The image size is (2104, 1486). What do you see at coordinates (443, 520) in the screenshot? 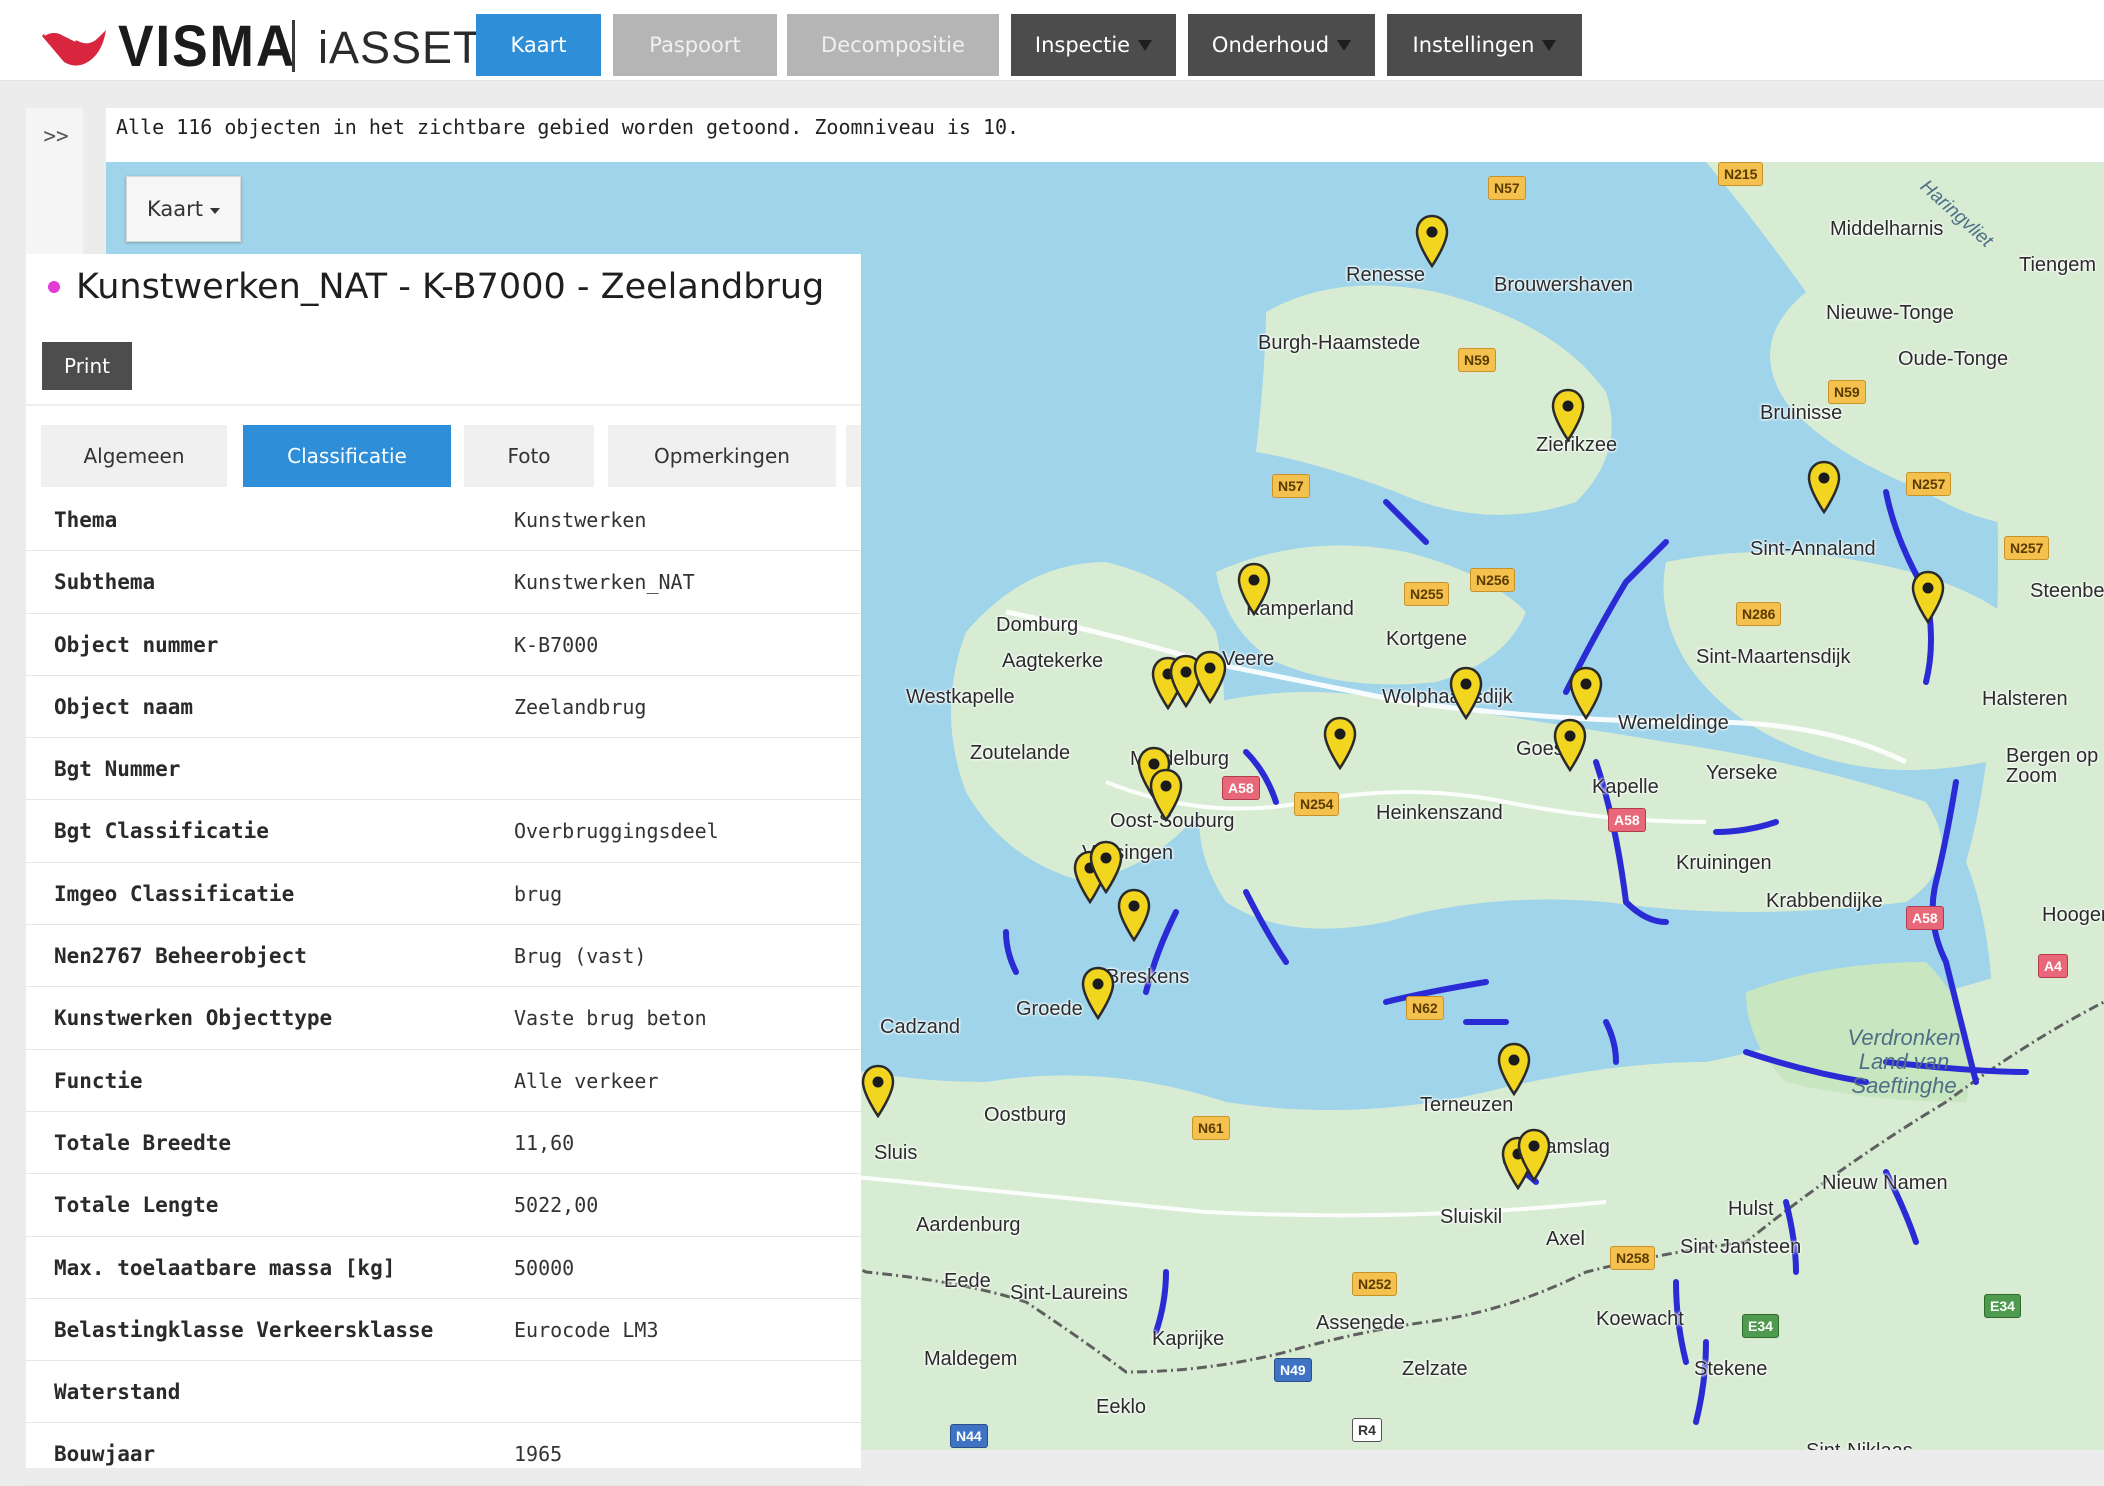
I see `property-row: Thema Kunstwerken` at bounding box center [443, 520].